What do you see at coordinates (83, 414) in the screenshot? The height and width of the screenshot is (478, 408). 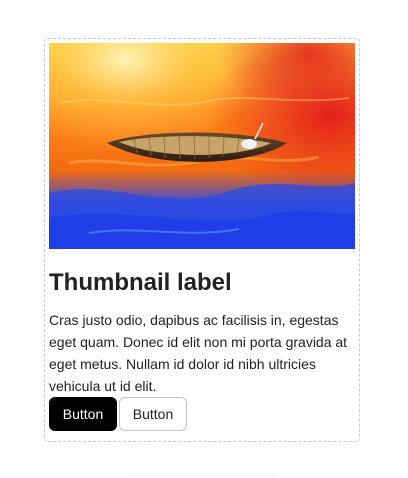 I see `primary-button: Button` at bounding box center [83, 414].